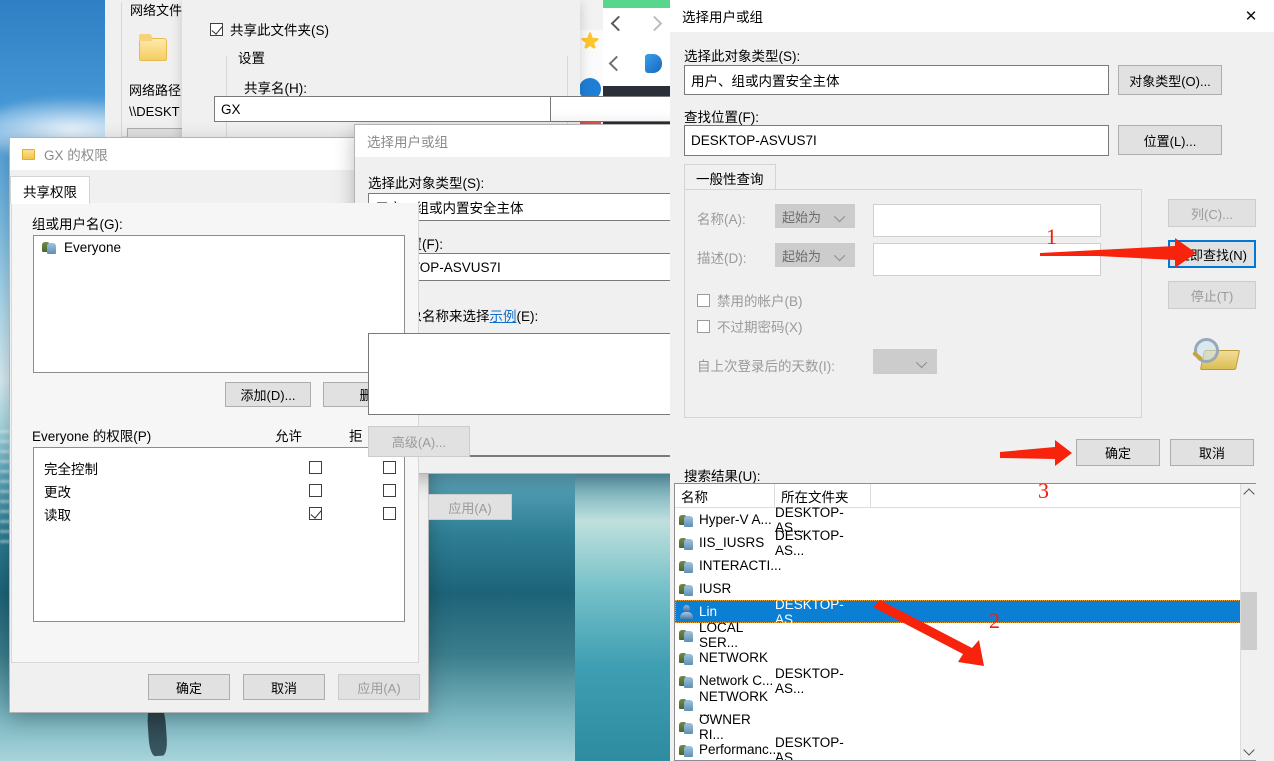  Describe the element at coordinates (994, 620) in the screenshot. I see `annotation-number-2: 2` at that location.